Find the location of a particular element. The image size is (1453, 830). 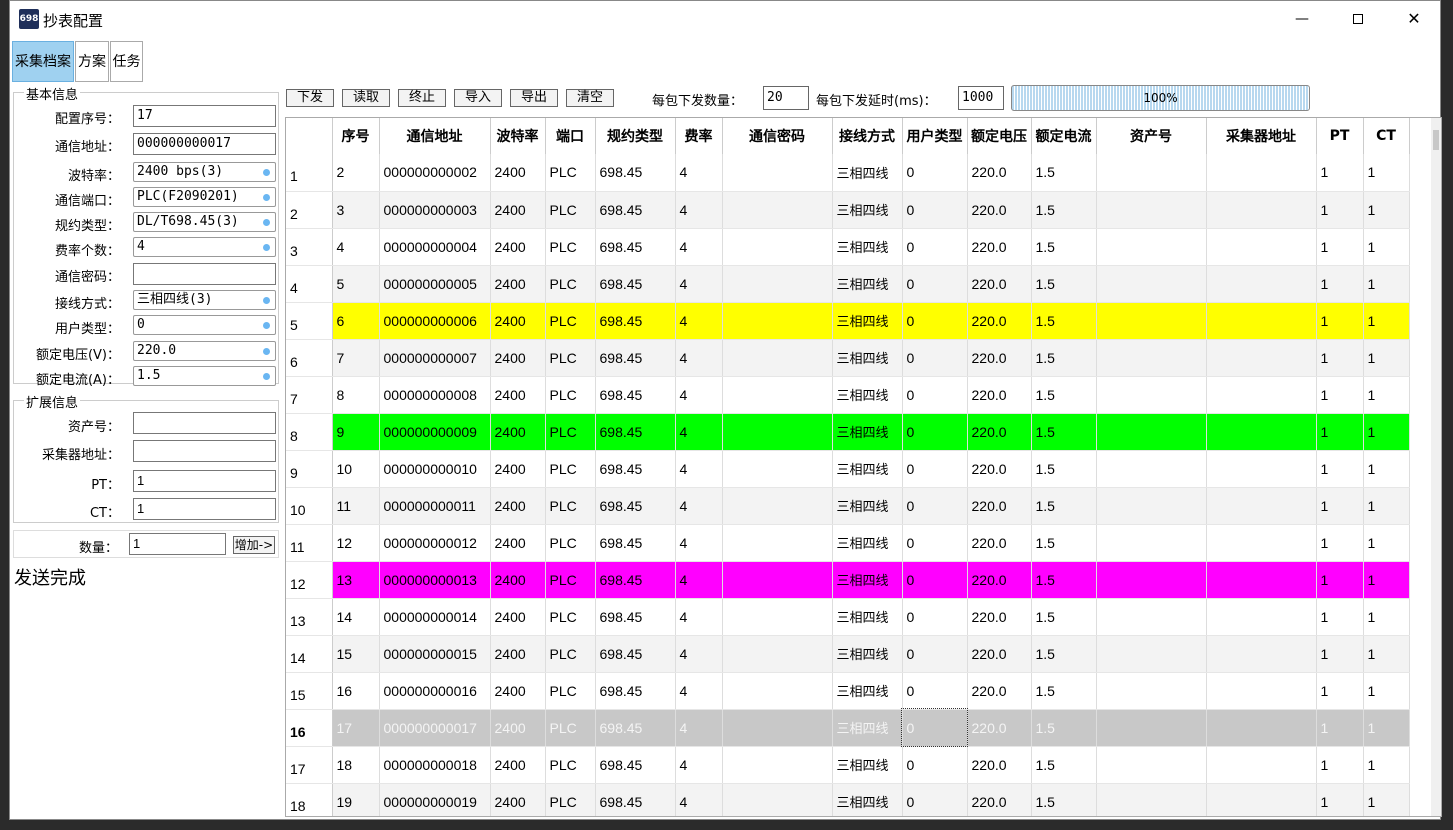

tab-archive: 采集档案 is located at coordinates (43, 61).